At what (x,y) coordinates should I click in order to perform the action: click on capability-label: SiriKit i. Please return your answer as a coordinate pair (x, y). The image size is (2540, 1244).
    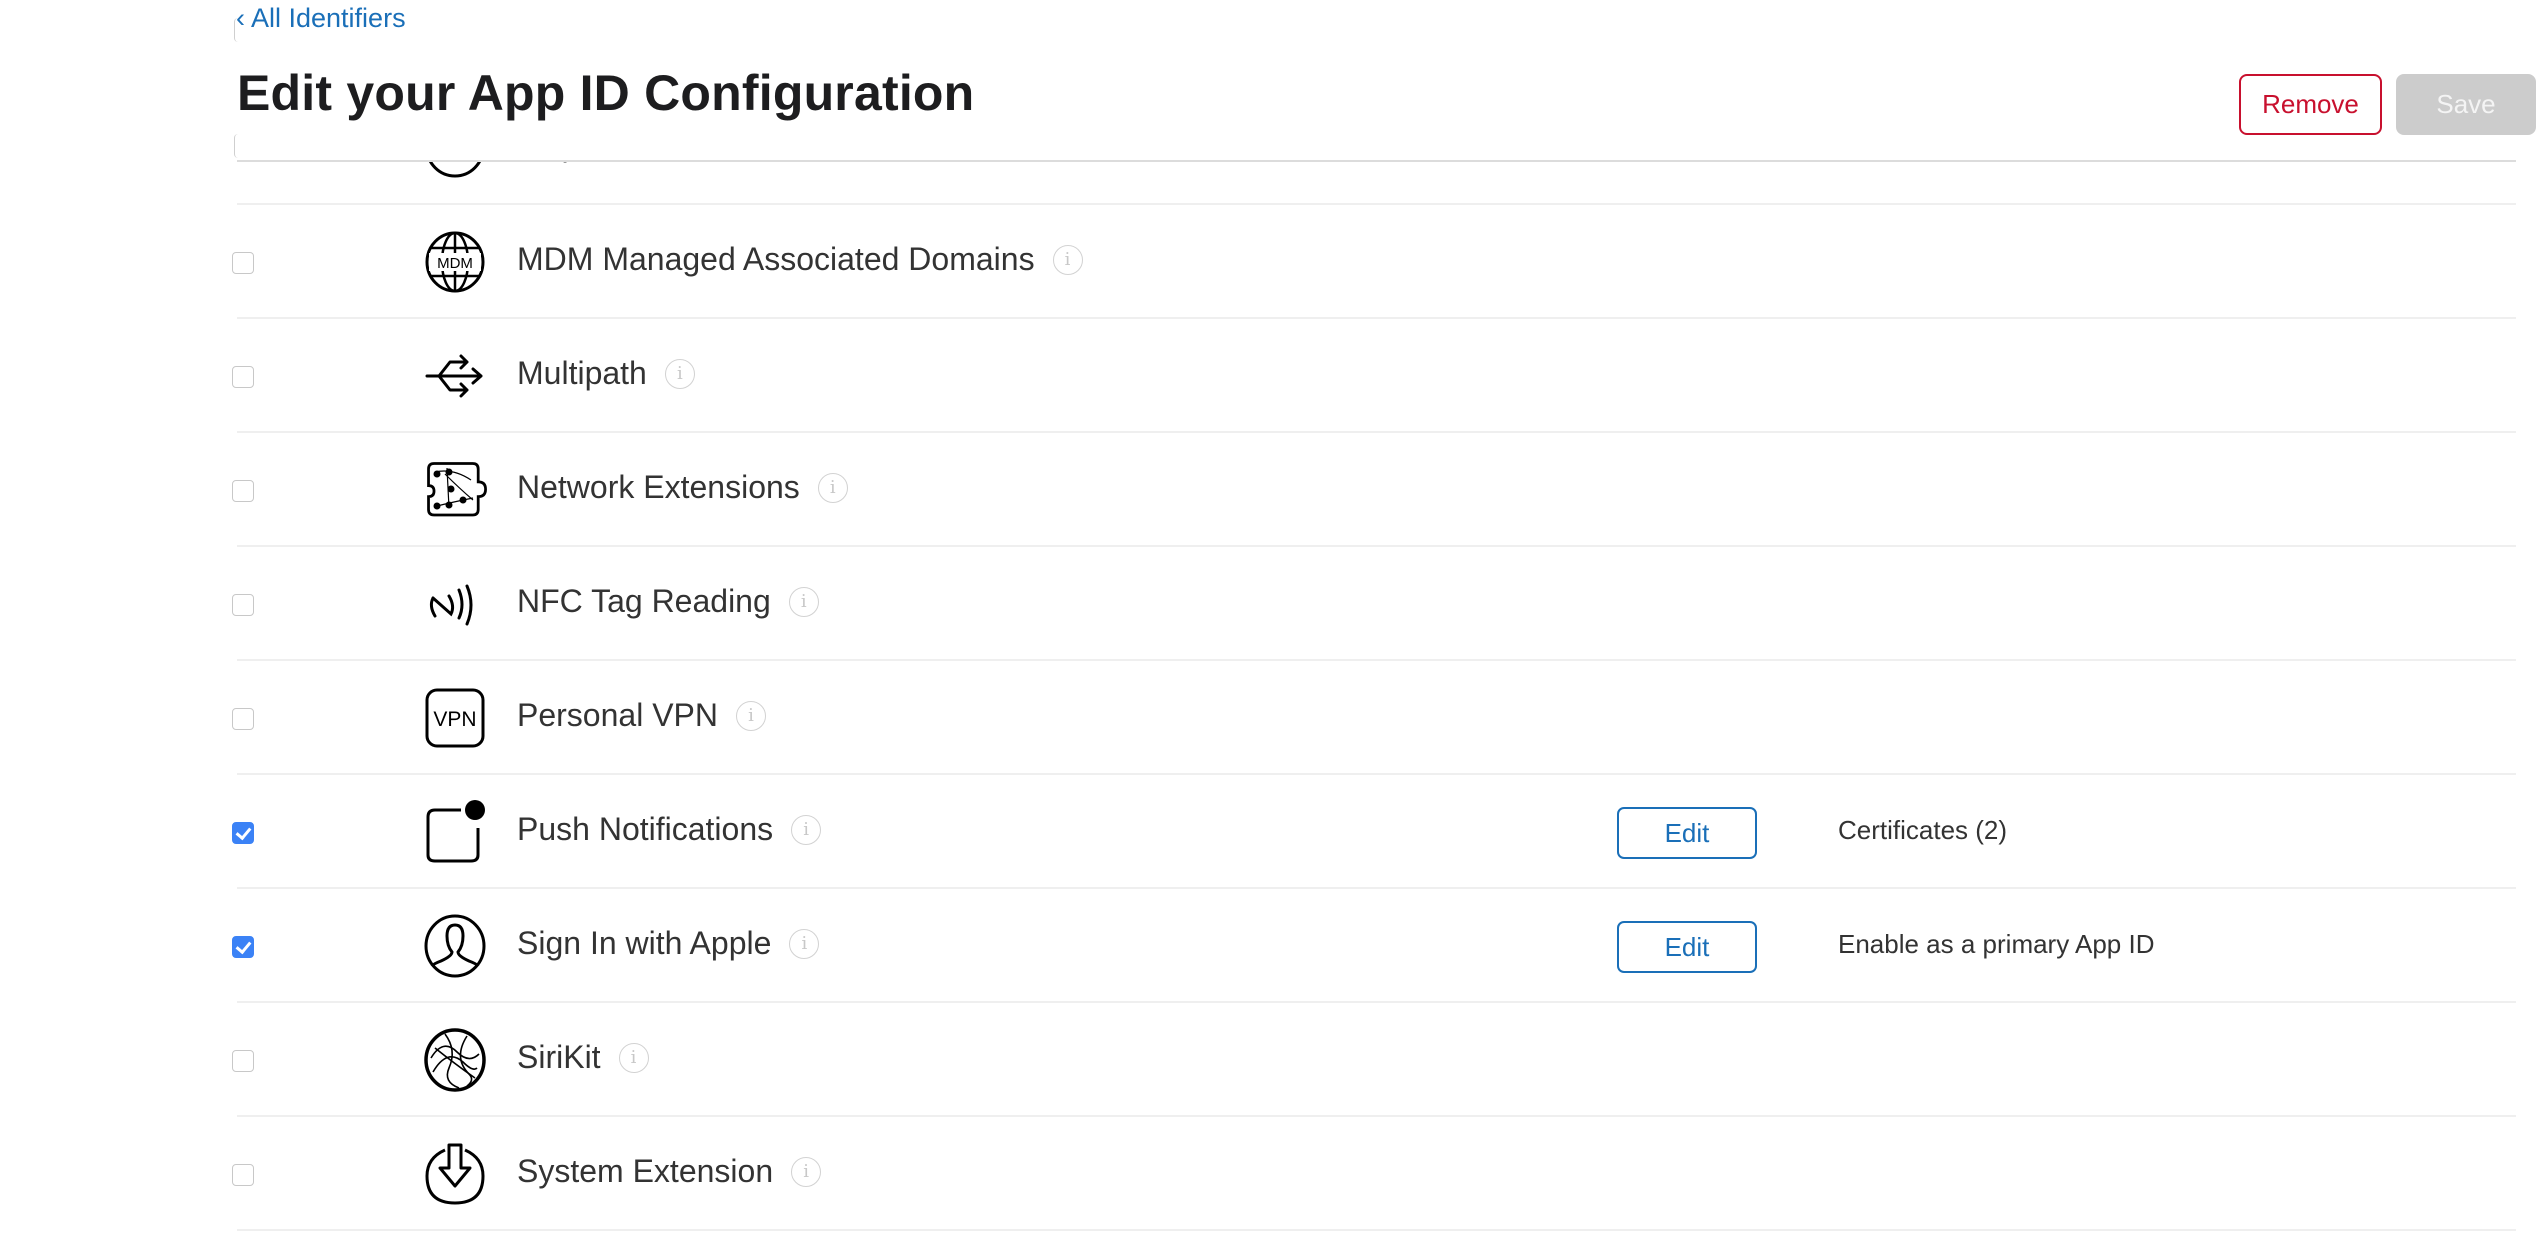
    Looking at the image, I should click on (583, 1057).